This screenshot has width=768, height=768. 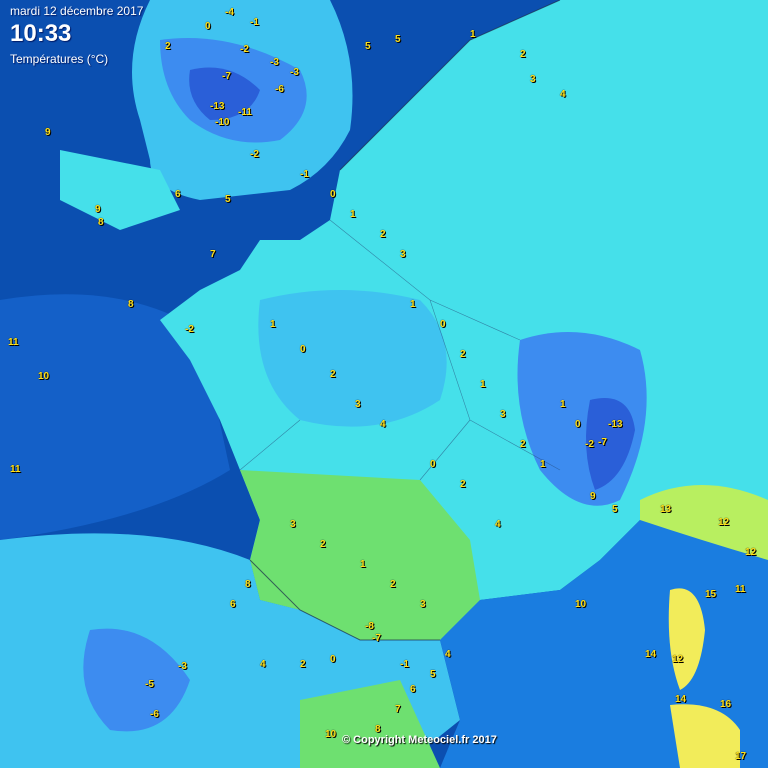 I want to click on header-time: 10:33, so click(x=41, y=33).